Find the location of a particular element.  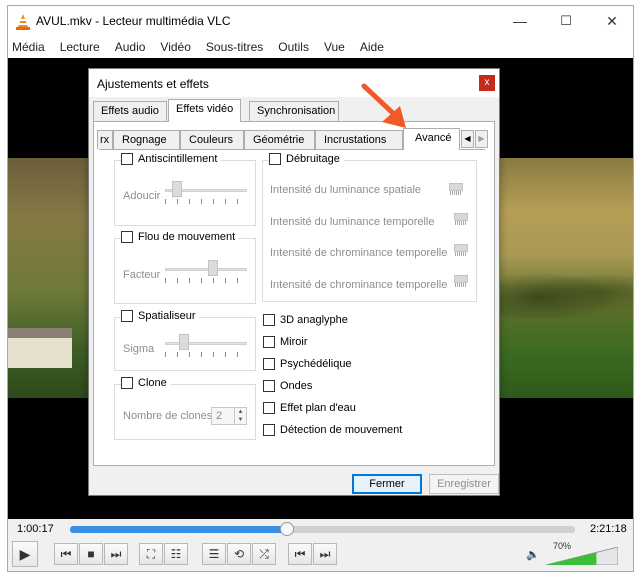

luminance-spatiale-label: Intensité du luminance spatiale is located at coordinates (346, 190).